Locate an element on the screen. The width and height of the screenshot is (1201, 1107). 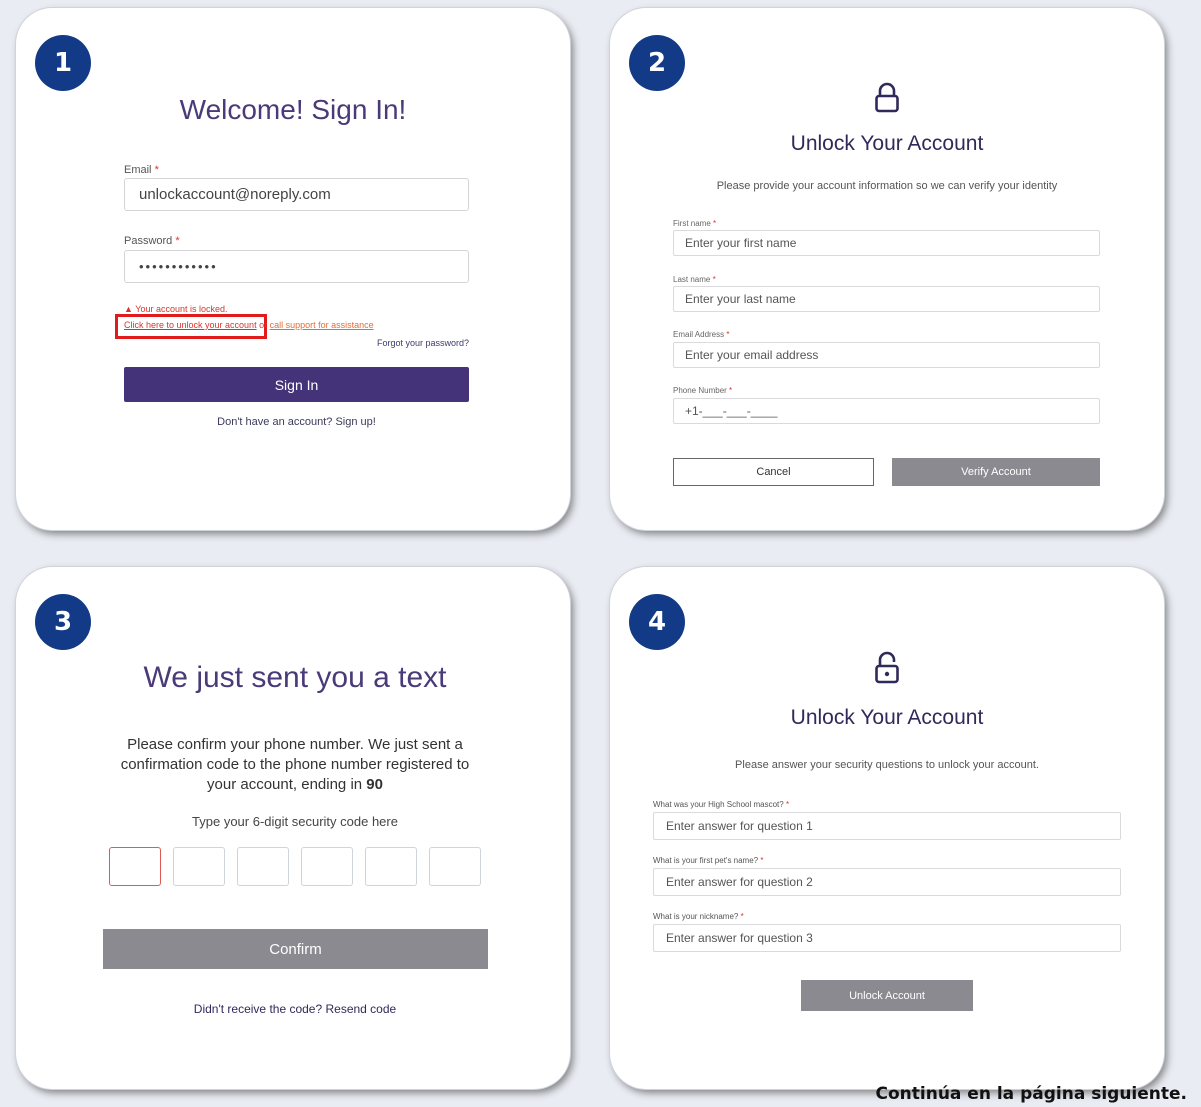
question-3-input: Enter answer for question 3 is located at coordinates (887, 938).